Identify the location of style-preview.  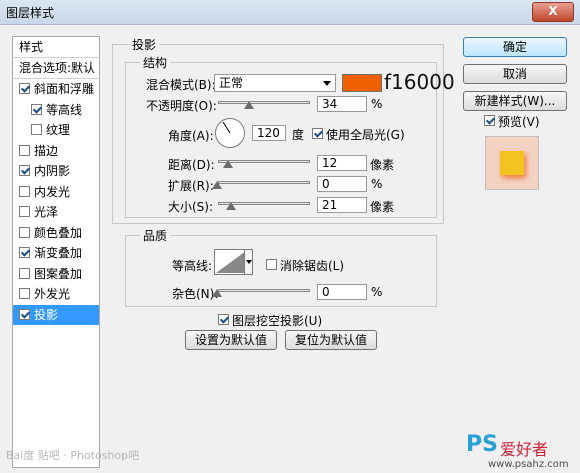
(512, 163).